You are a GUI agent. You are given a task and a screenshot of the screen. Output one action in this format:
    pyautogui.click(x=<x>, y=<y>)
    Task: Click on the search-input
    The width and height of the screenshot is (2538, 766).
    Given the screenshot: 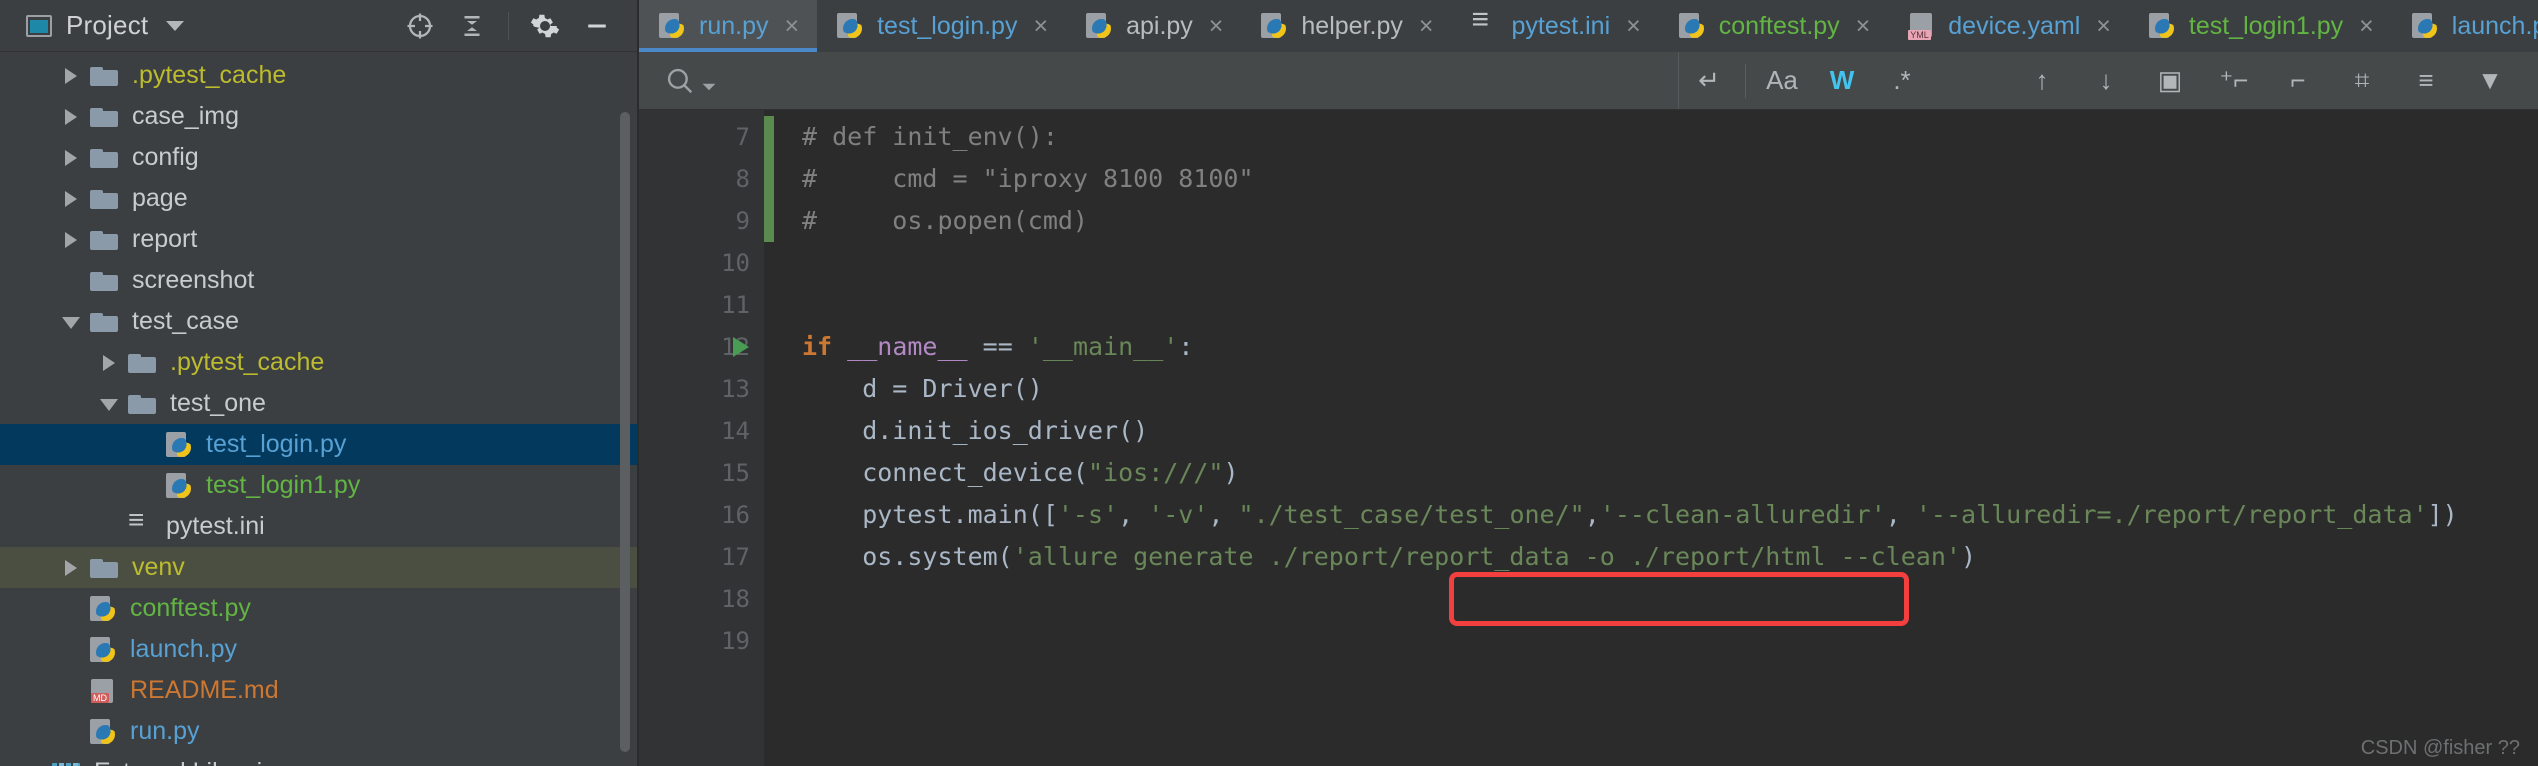 What is the action you would take?
    pyautogui.click(x=1159, y=80)
    